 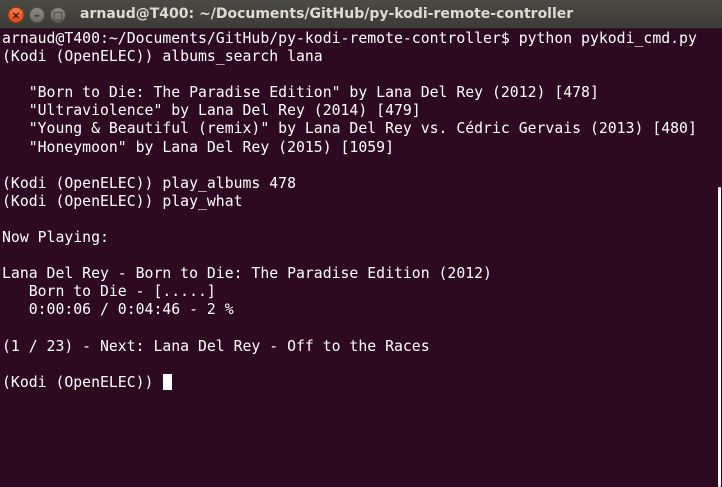 What do you see at coordinates (162, 57) in the screenshot?
I see `terminal-line: (Kodi (OpenELEC)) albums_search lana` at bounding box center [162, 57].